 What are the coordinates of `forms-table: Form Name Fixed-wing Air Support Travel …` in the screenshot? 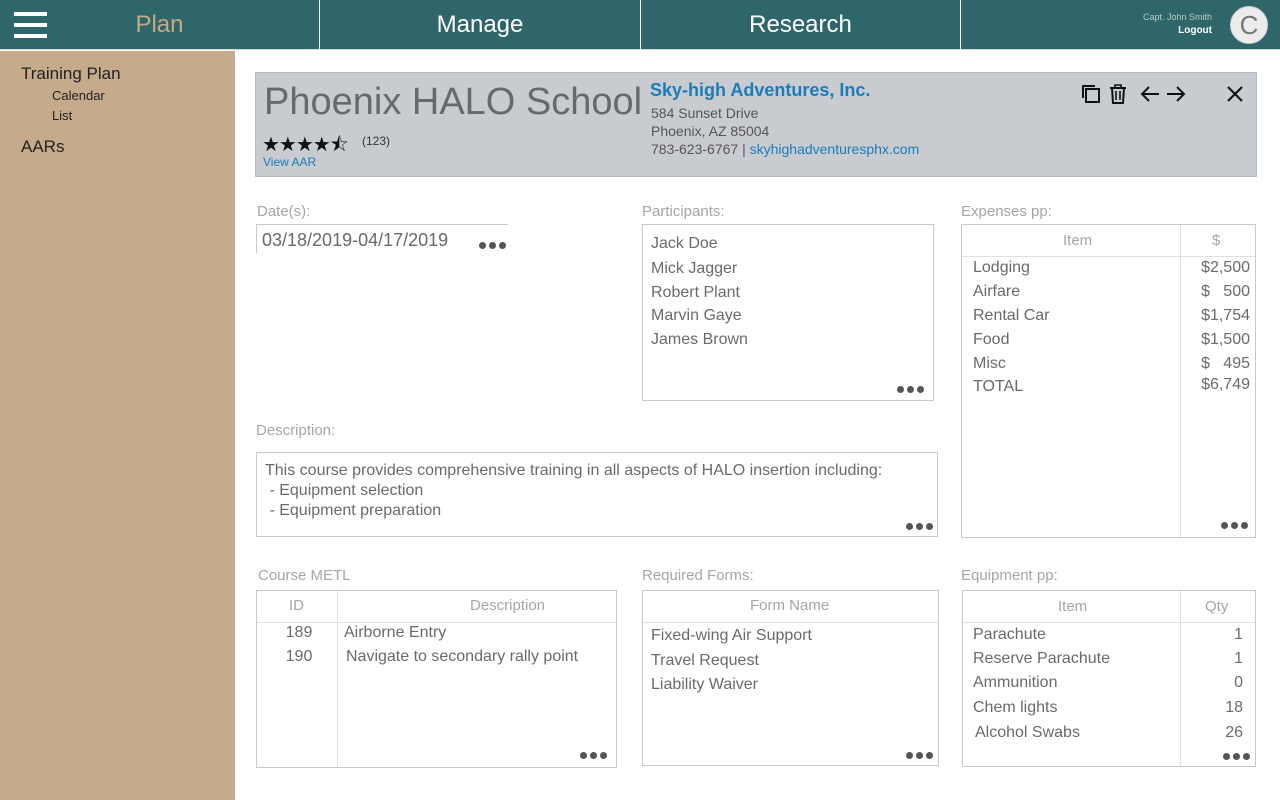 It's located at (790, 678).